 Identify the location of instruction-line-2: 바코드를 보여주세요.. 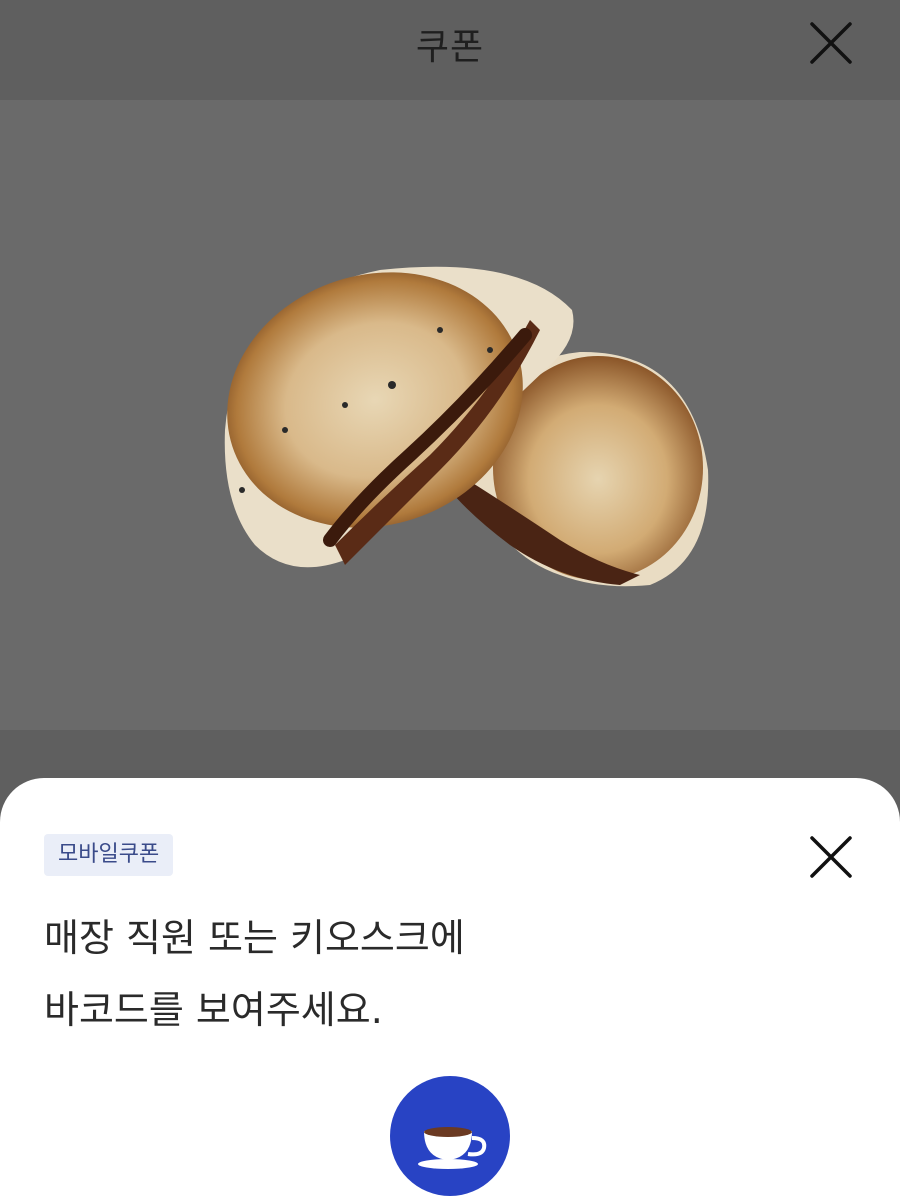
(213, 1010).